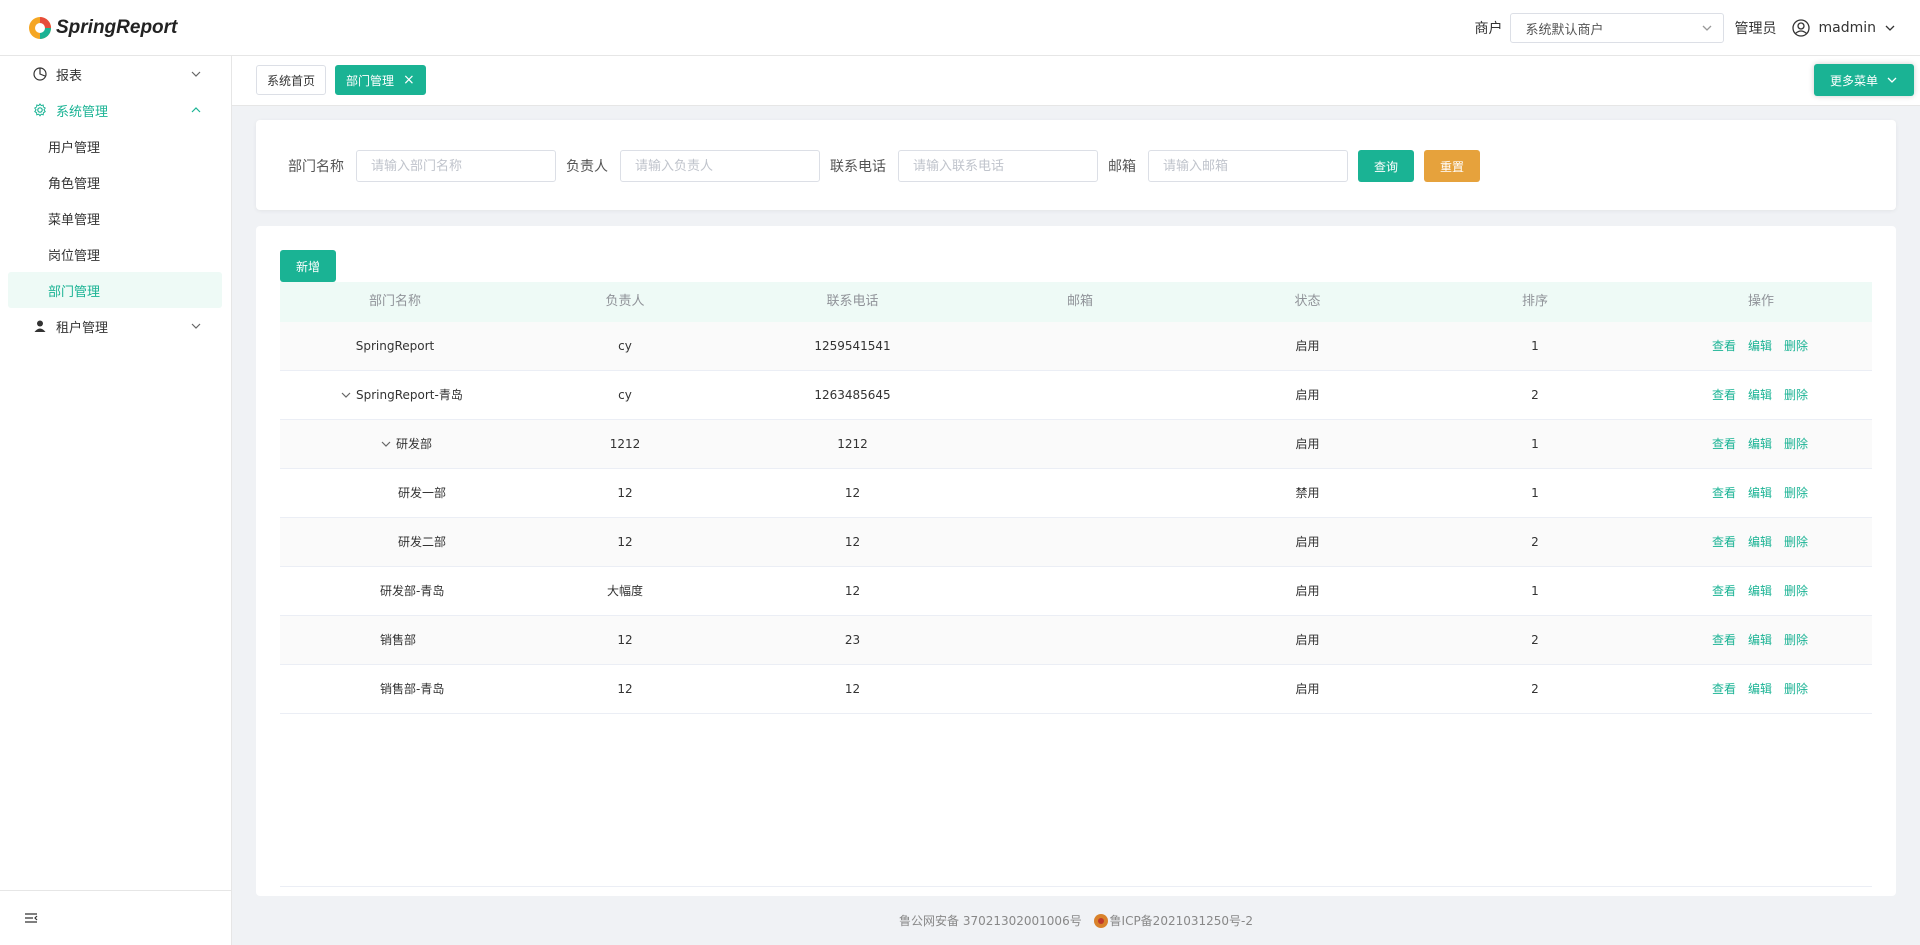 The height and width of the screenshot is (945, 1920). I want to click on query-button: 查询, so click(1386, 166).